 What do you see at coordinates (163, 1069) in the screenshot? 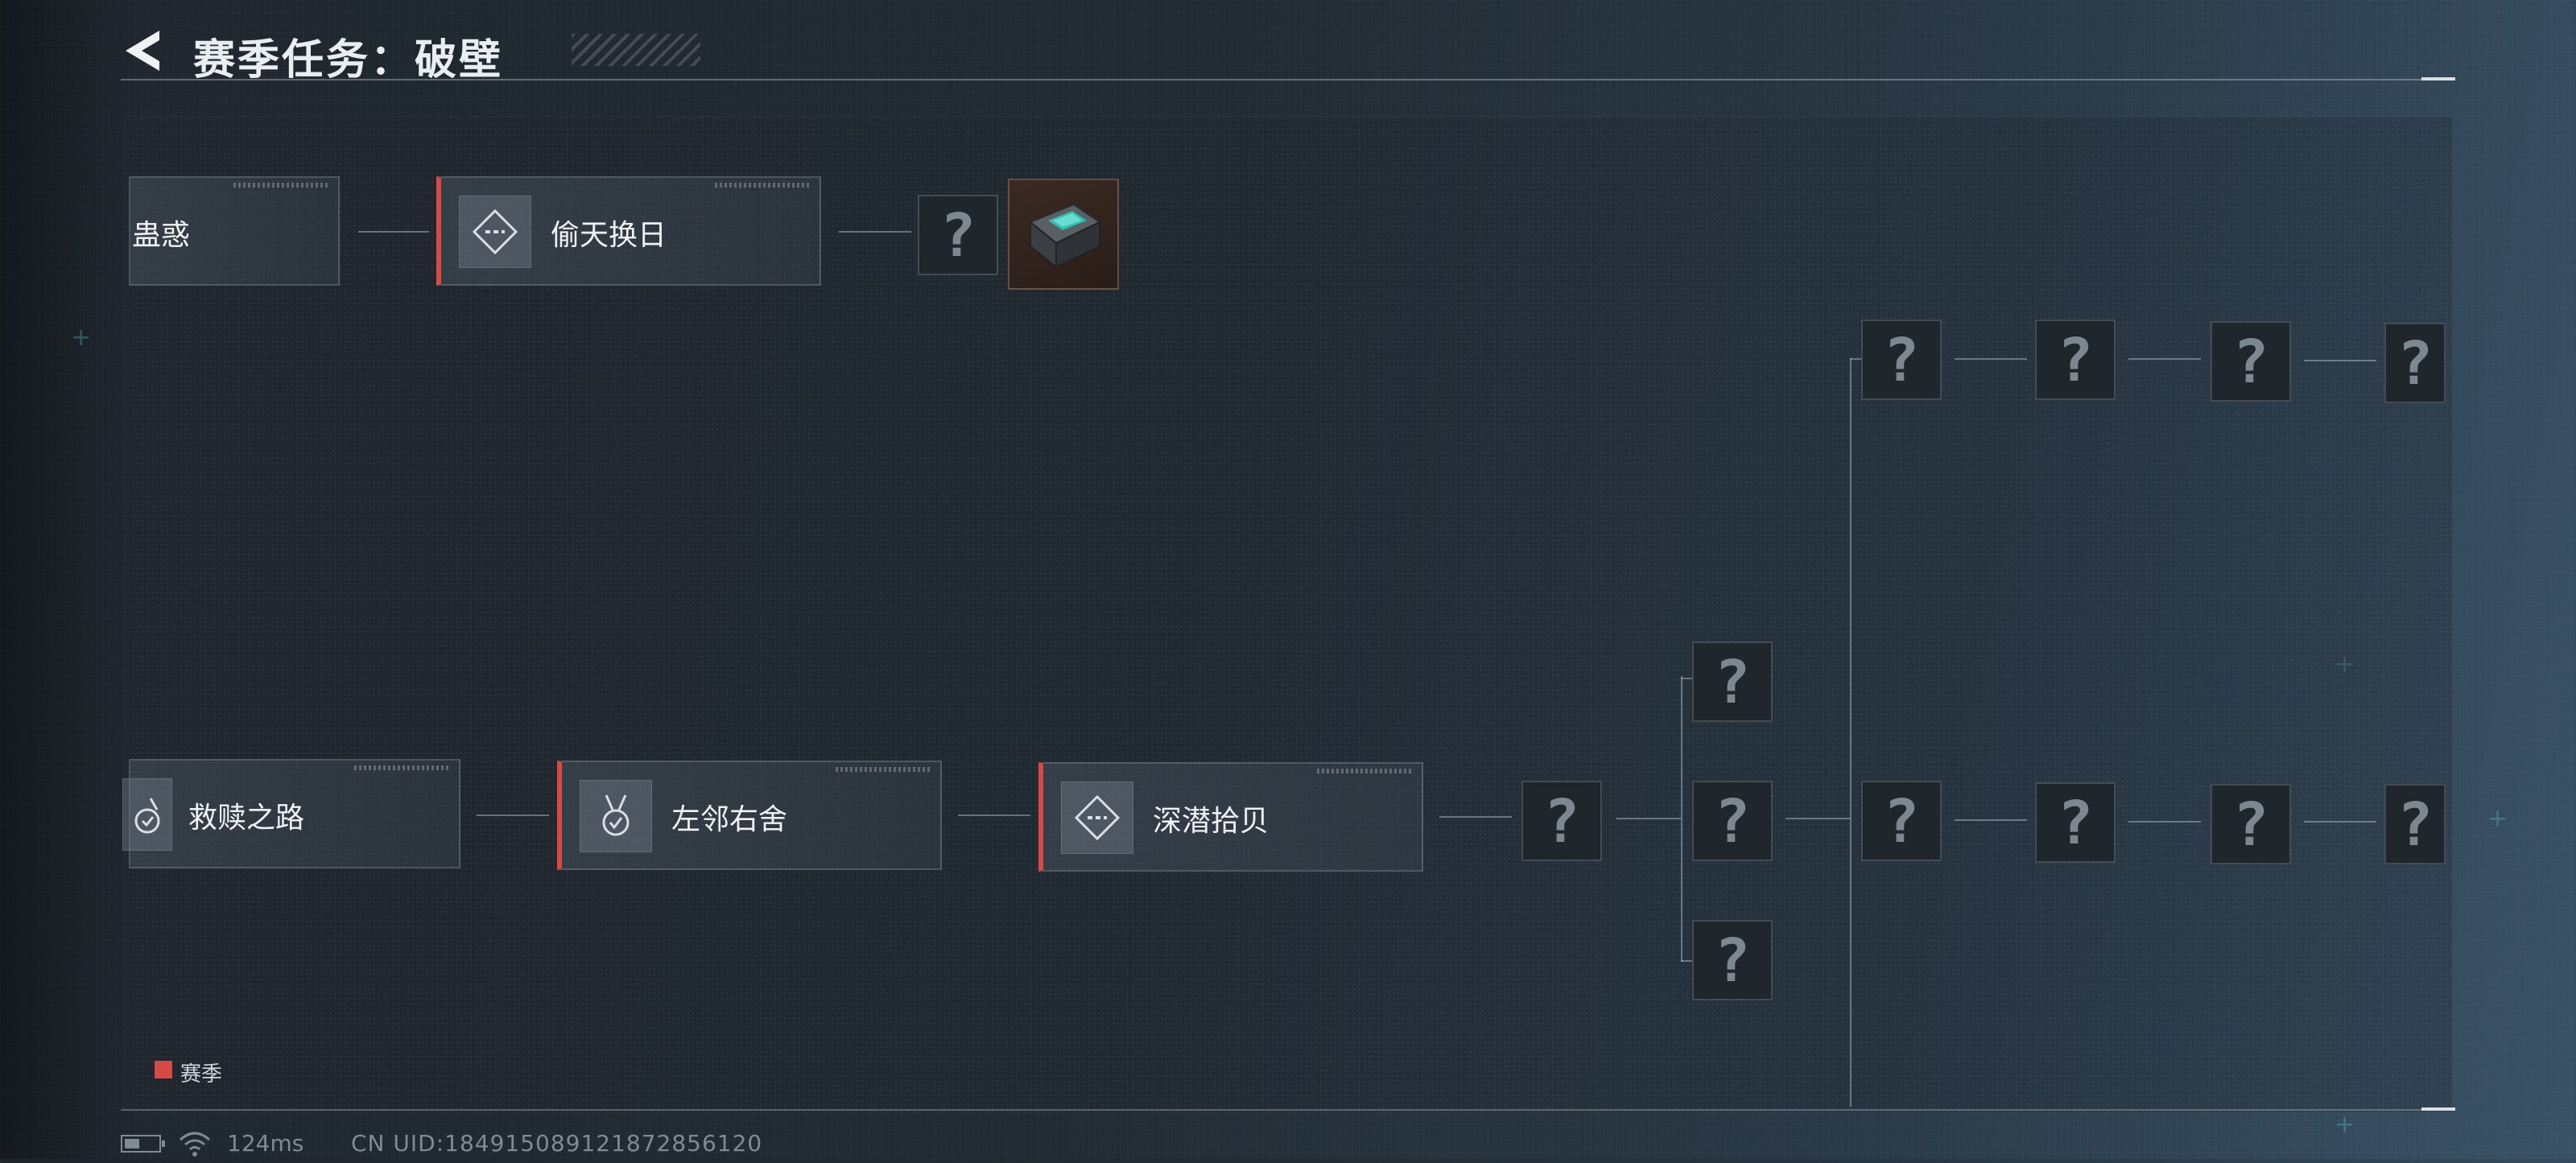
I see `legend-swatch` at bounding box center [163, 1069].